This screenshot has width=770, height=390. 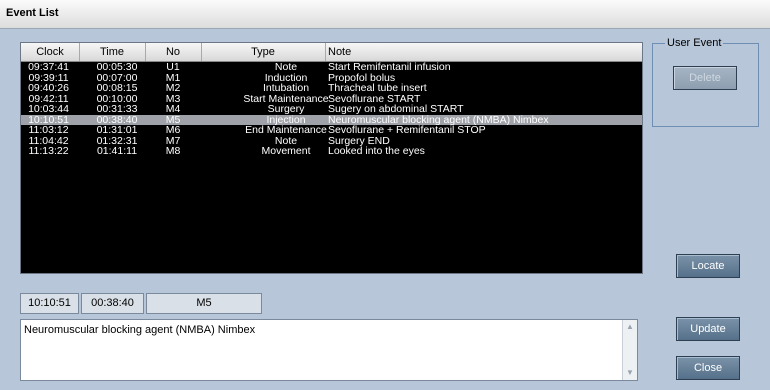 What do you see at coordinates (48, 88) in the screenshot?
I see `cell-clock: 09:40:26` at bounding box center [48, 88].